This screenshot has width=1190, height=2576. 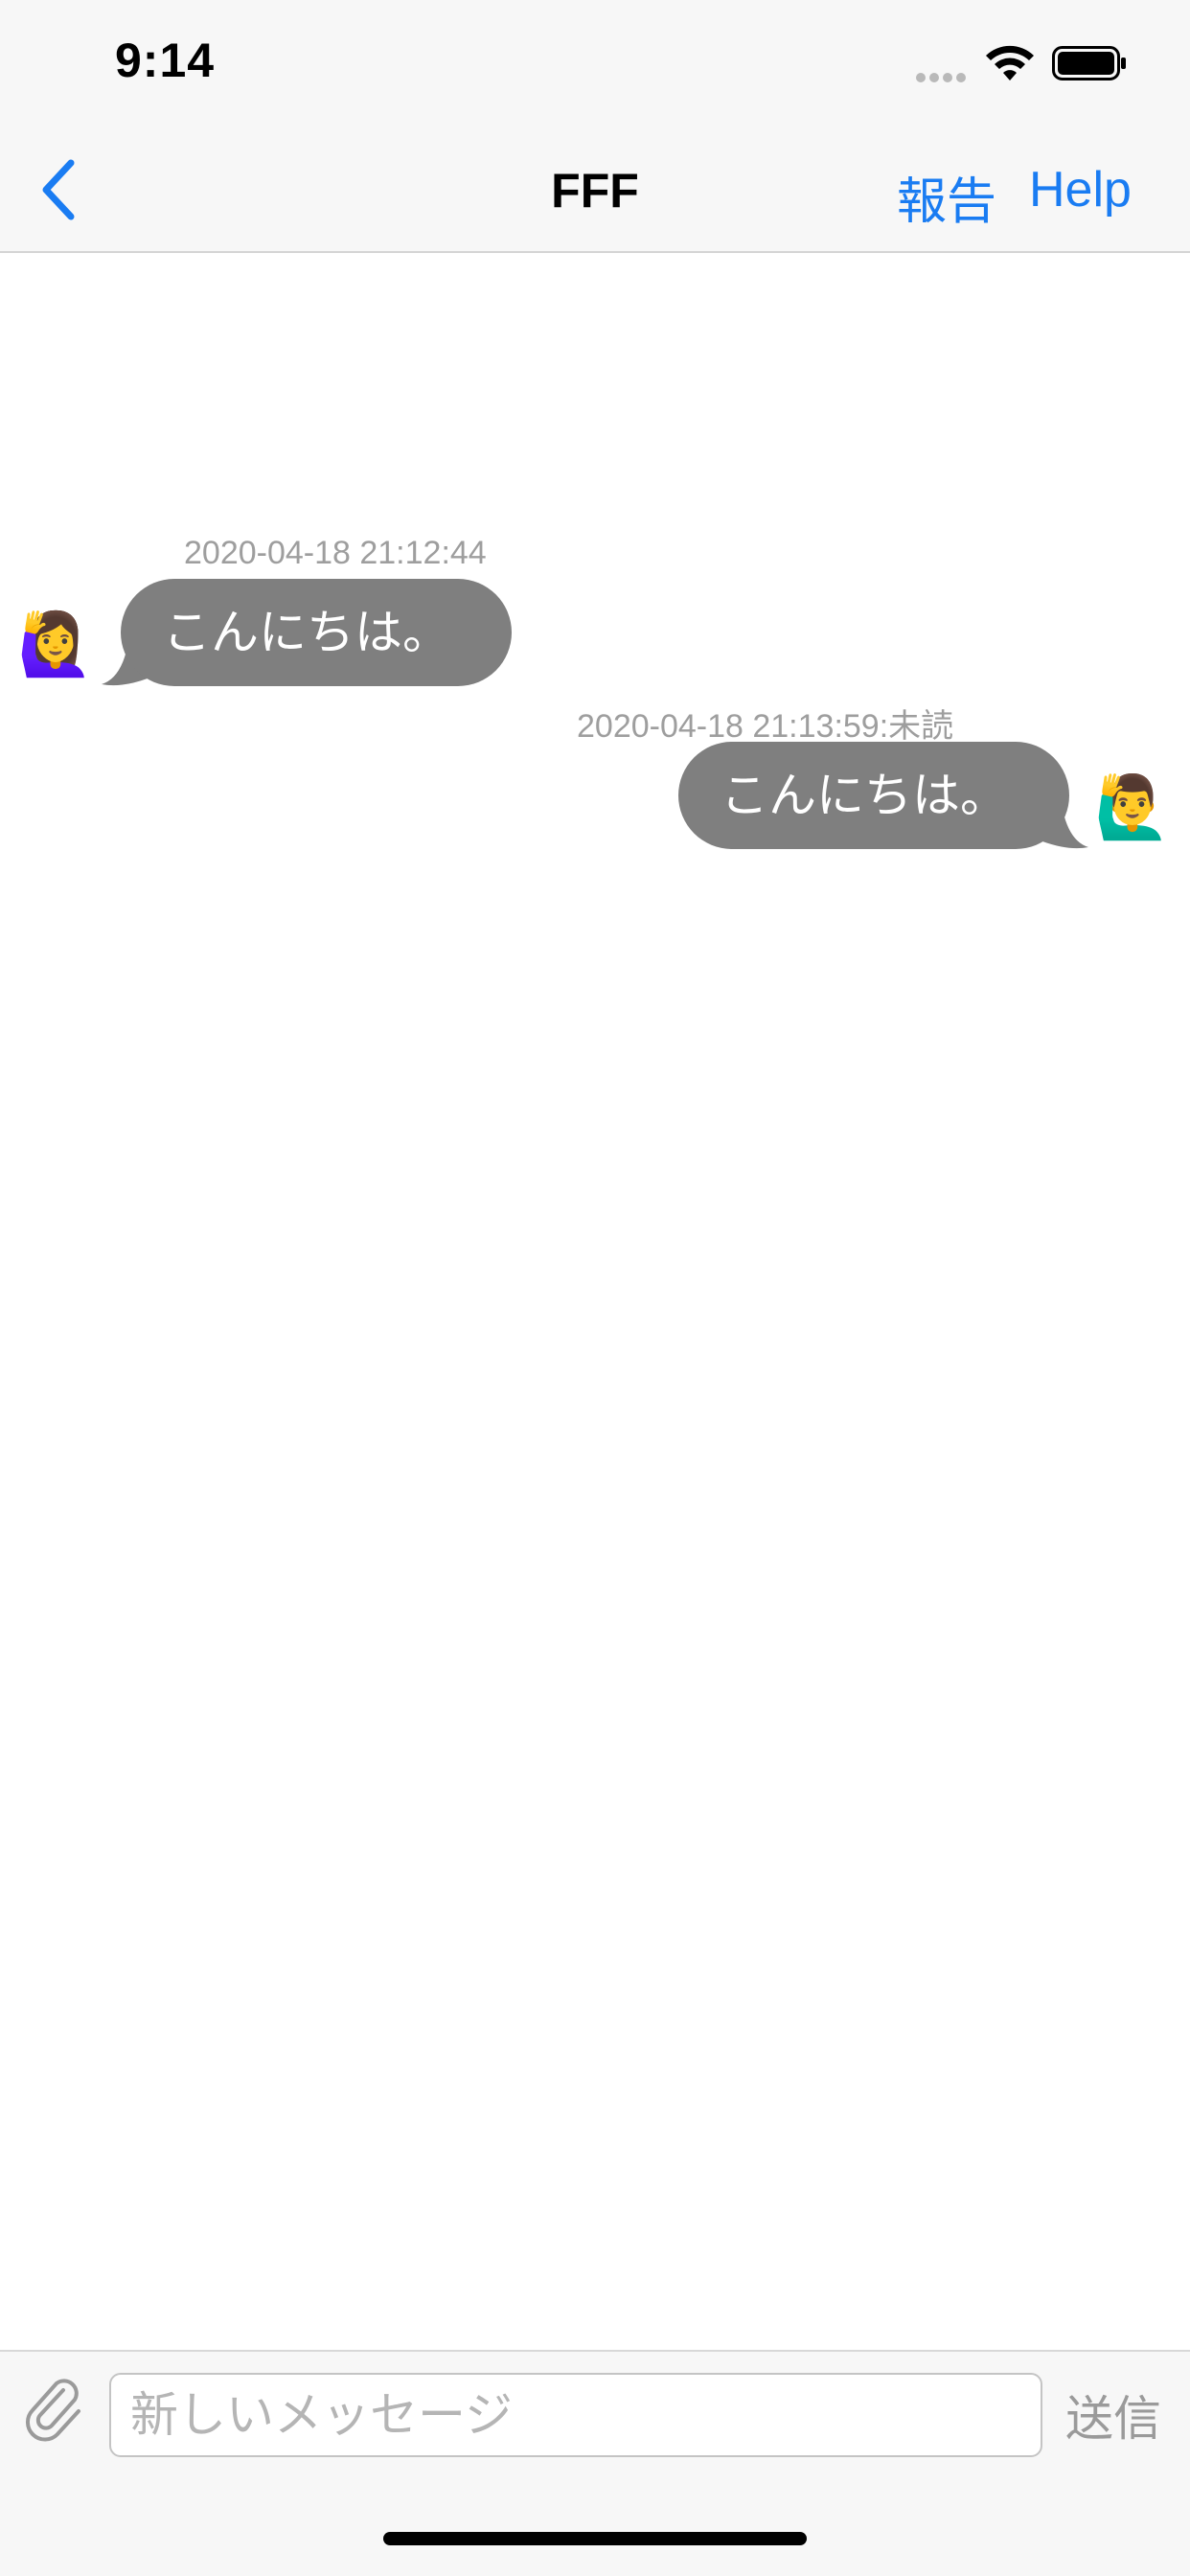 I want to click on status-time: 9:14, so click(x=166, y=60).